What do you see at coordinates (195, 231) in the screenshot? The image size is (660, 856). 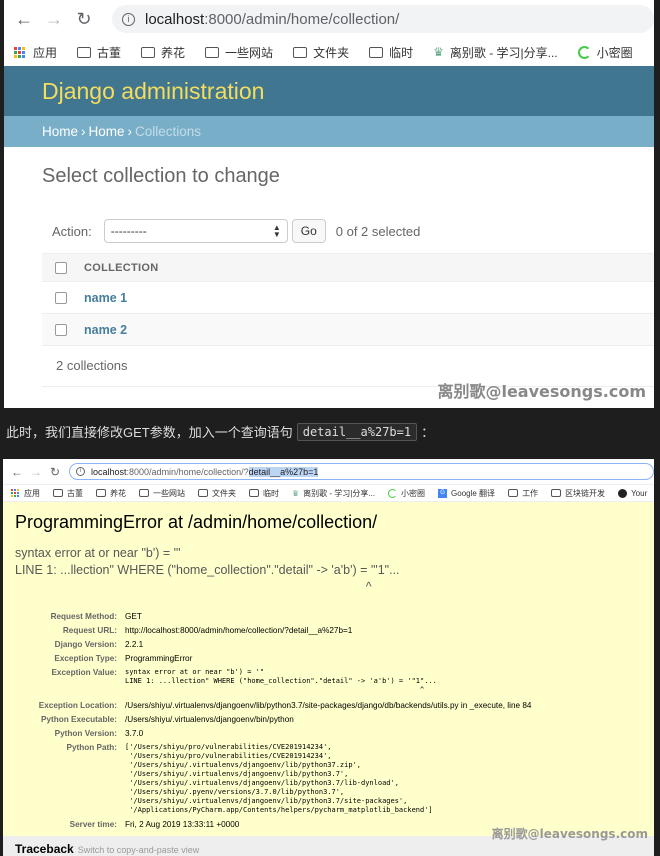 I see `action-select: --------- ▲ ▼` at bounding box center [195, 231].